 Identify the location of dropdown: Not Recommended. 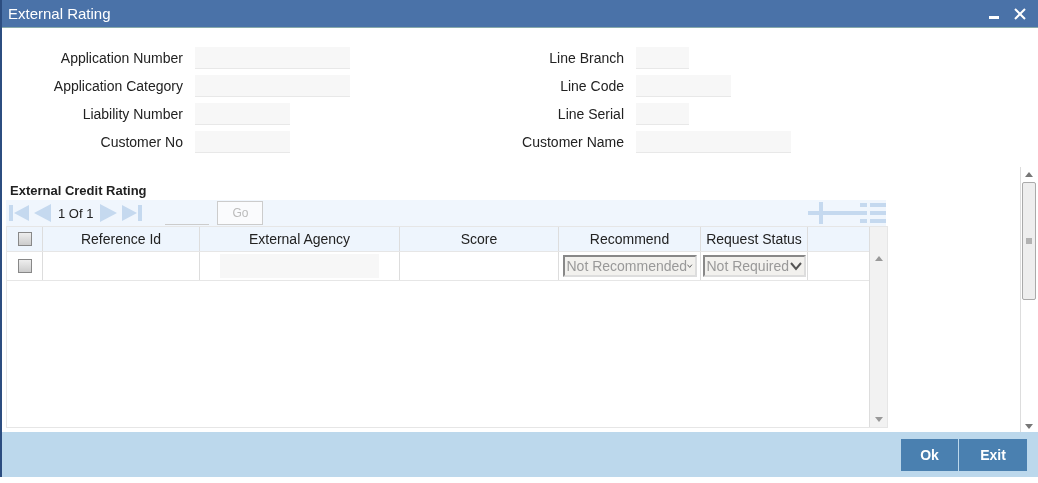
(629, 266).